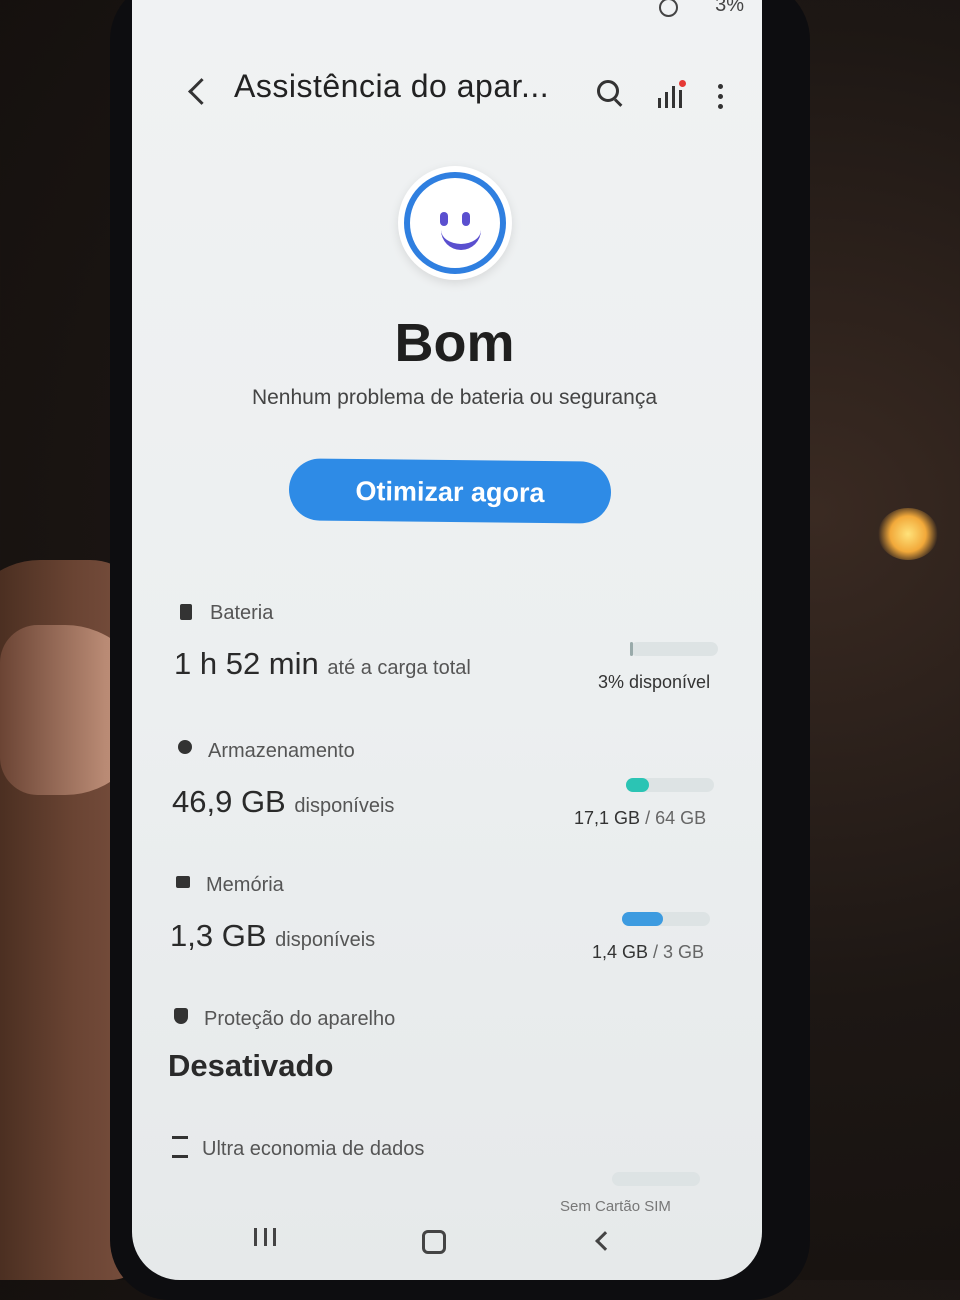  Describe the element at coordinates (185, 747) in the screenshot. I see `storage-icon` at that location.